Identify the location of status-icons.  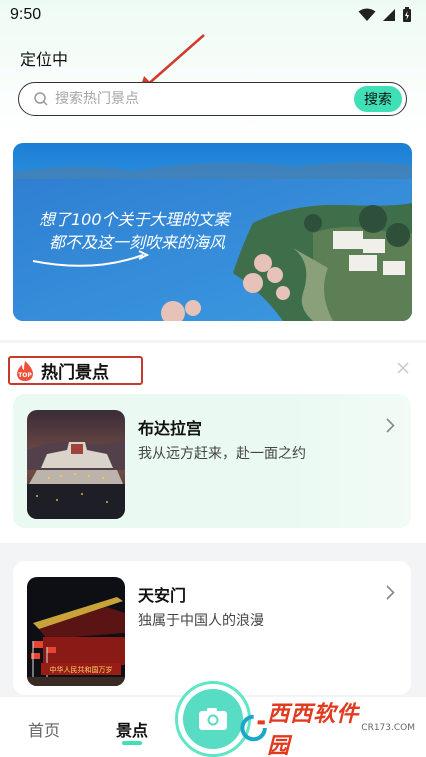
(385, 15).